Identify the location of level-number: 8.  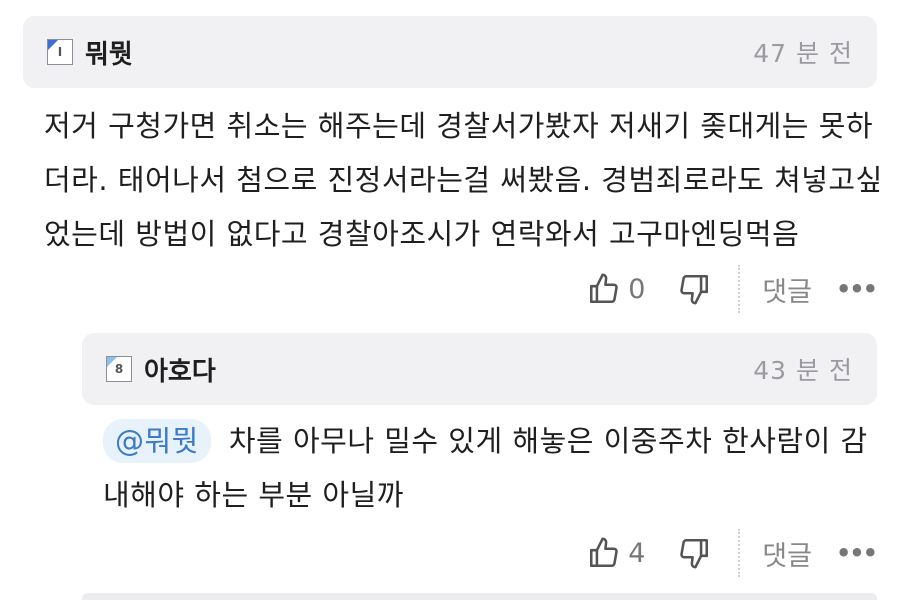
(119, 369).